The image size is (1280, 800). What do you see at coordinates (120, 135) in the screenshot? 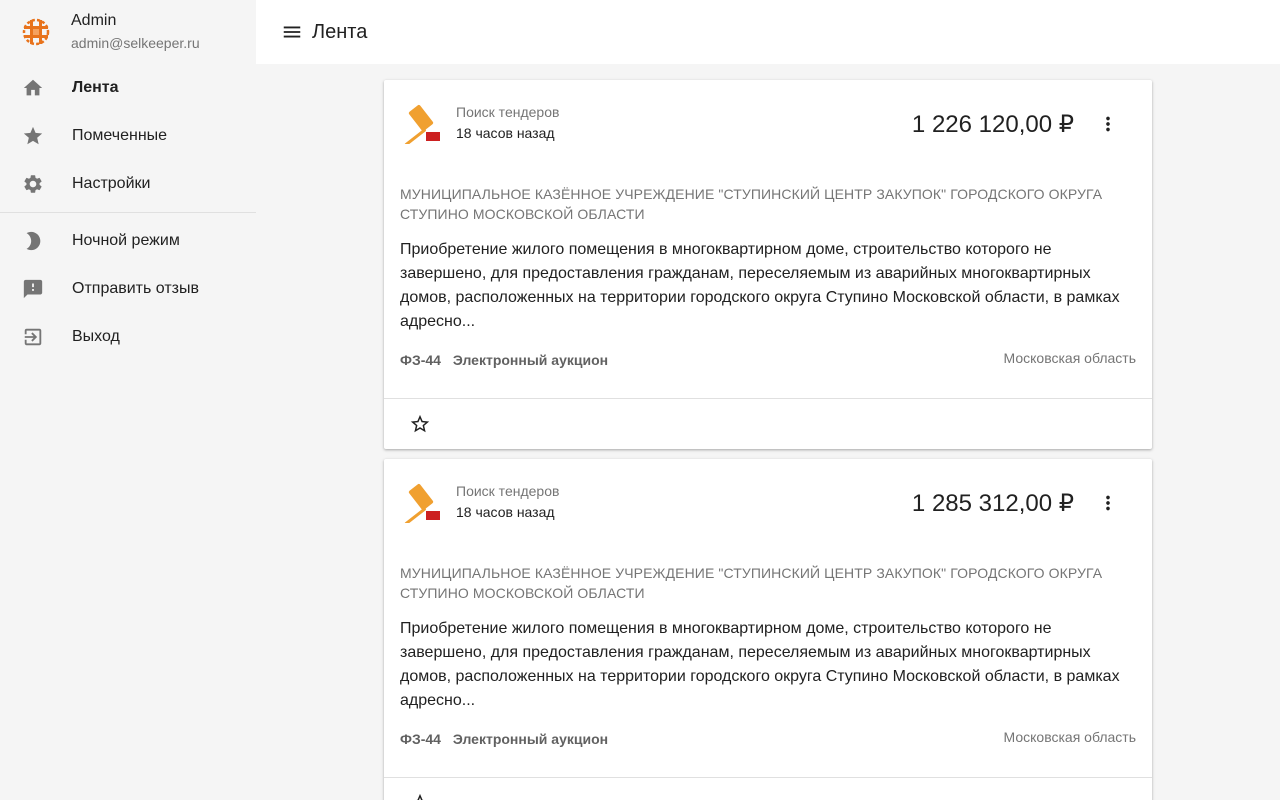
I see `sidebar-item-label: Помеченные` at bounding box center [120, 135].